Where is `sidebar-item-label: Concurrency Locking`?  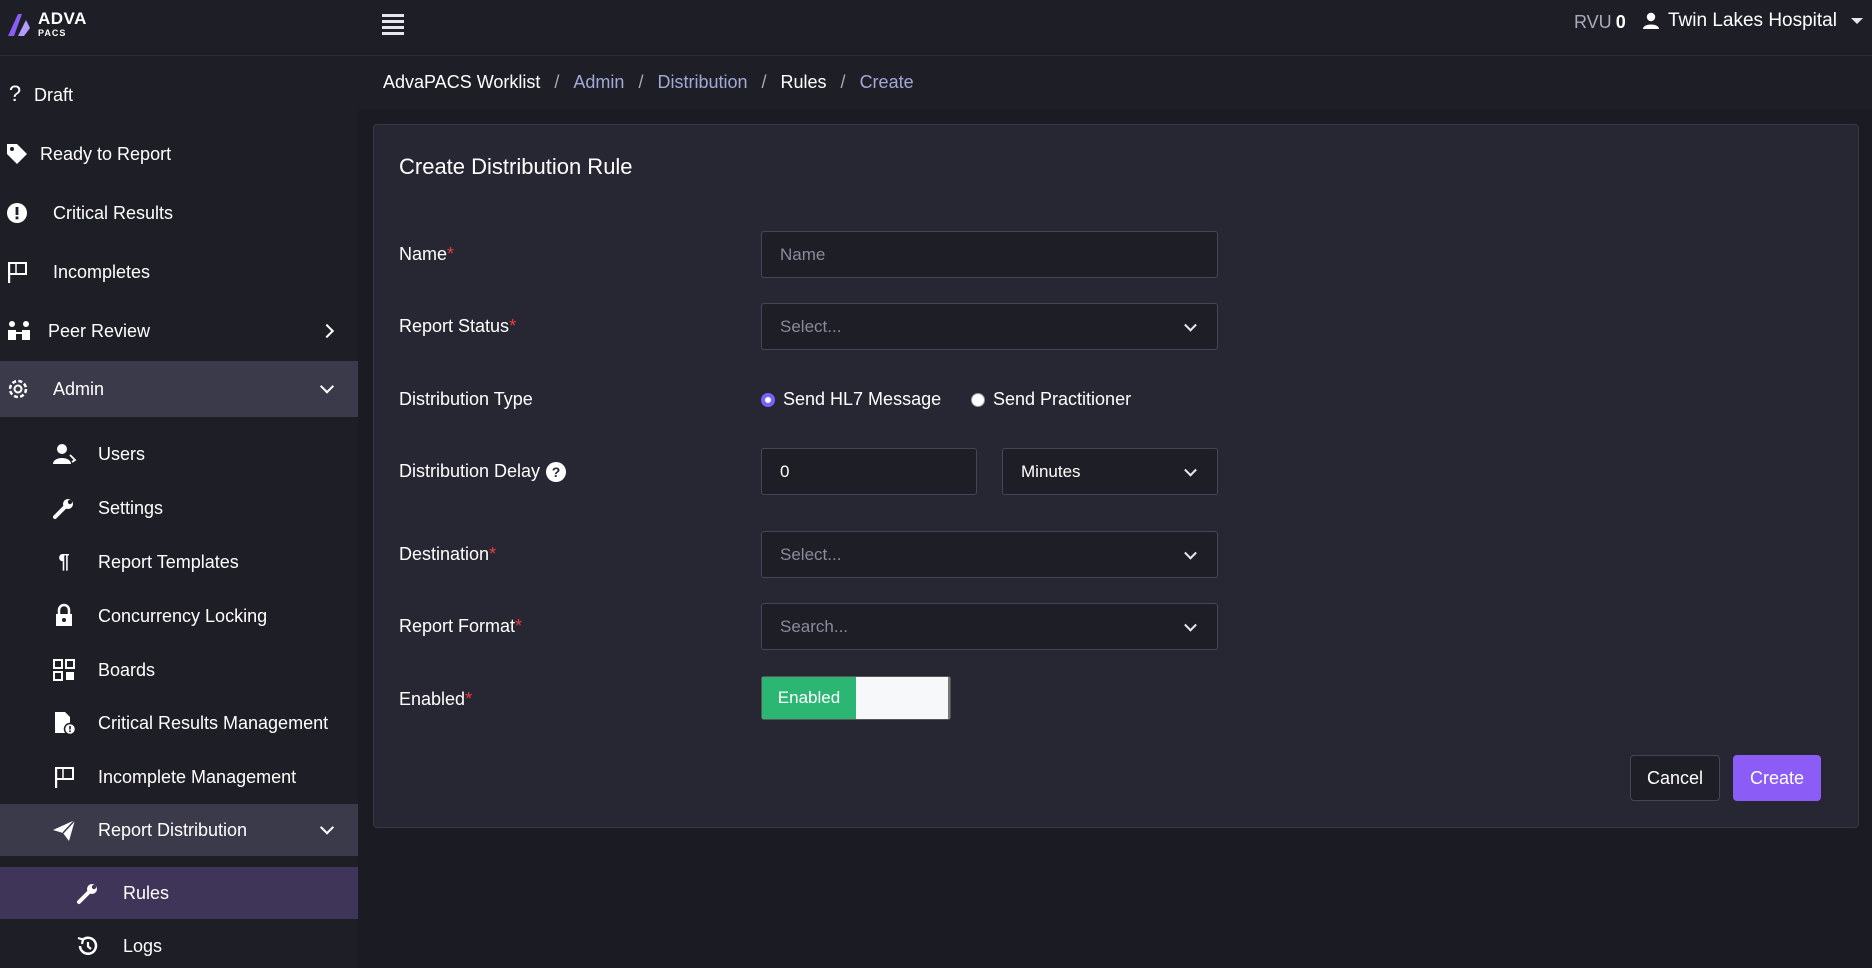 sidebar-item-label: Concurrency Locking is located at coordinates (183, 615).